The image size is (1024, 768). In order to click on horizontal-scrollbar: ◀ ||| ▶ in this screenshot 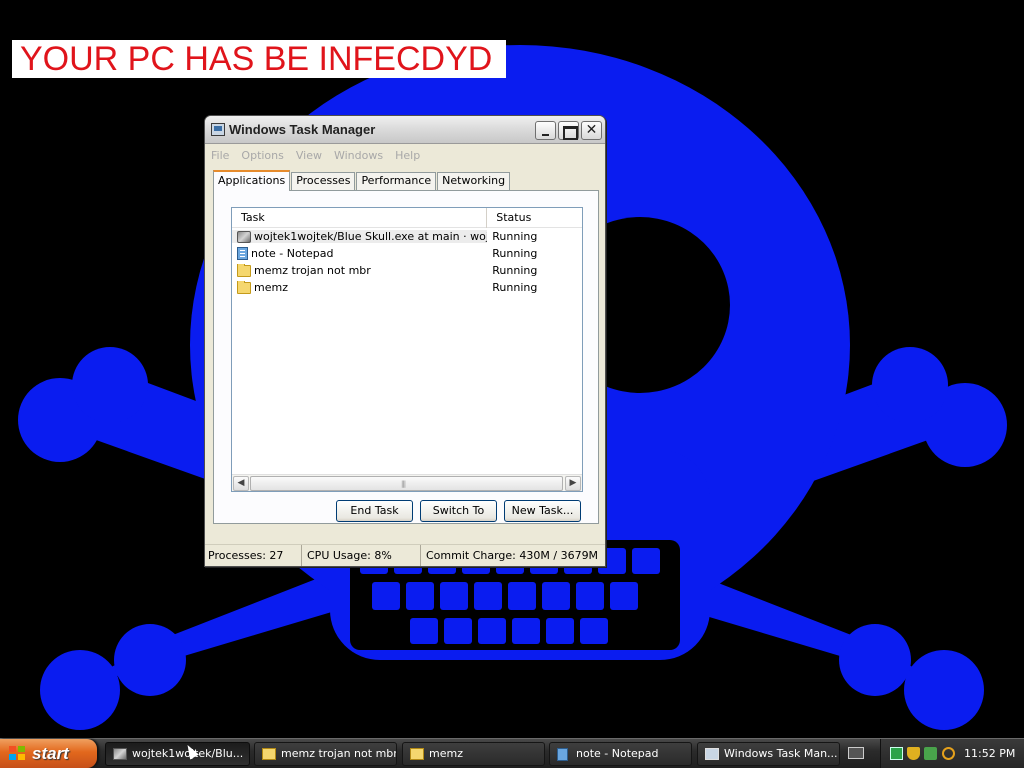, I will do `click(407, 482)`.